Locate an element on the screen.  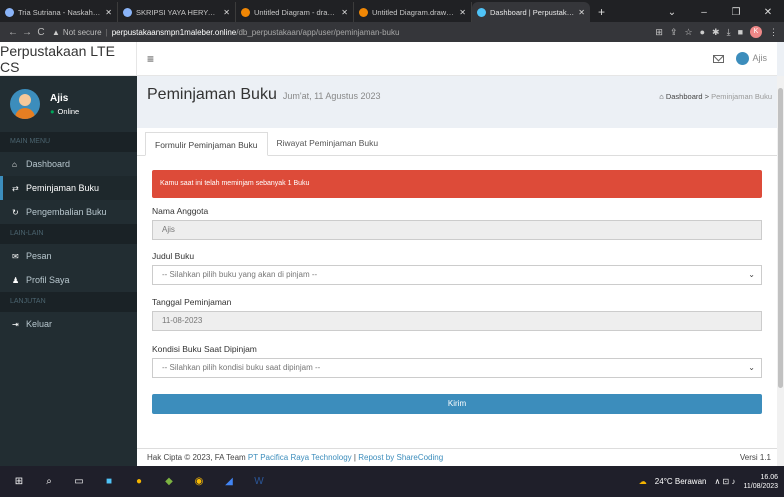
footer-repost-link: Repost by ShareCoding is located at coordinates (400, 457).